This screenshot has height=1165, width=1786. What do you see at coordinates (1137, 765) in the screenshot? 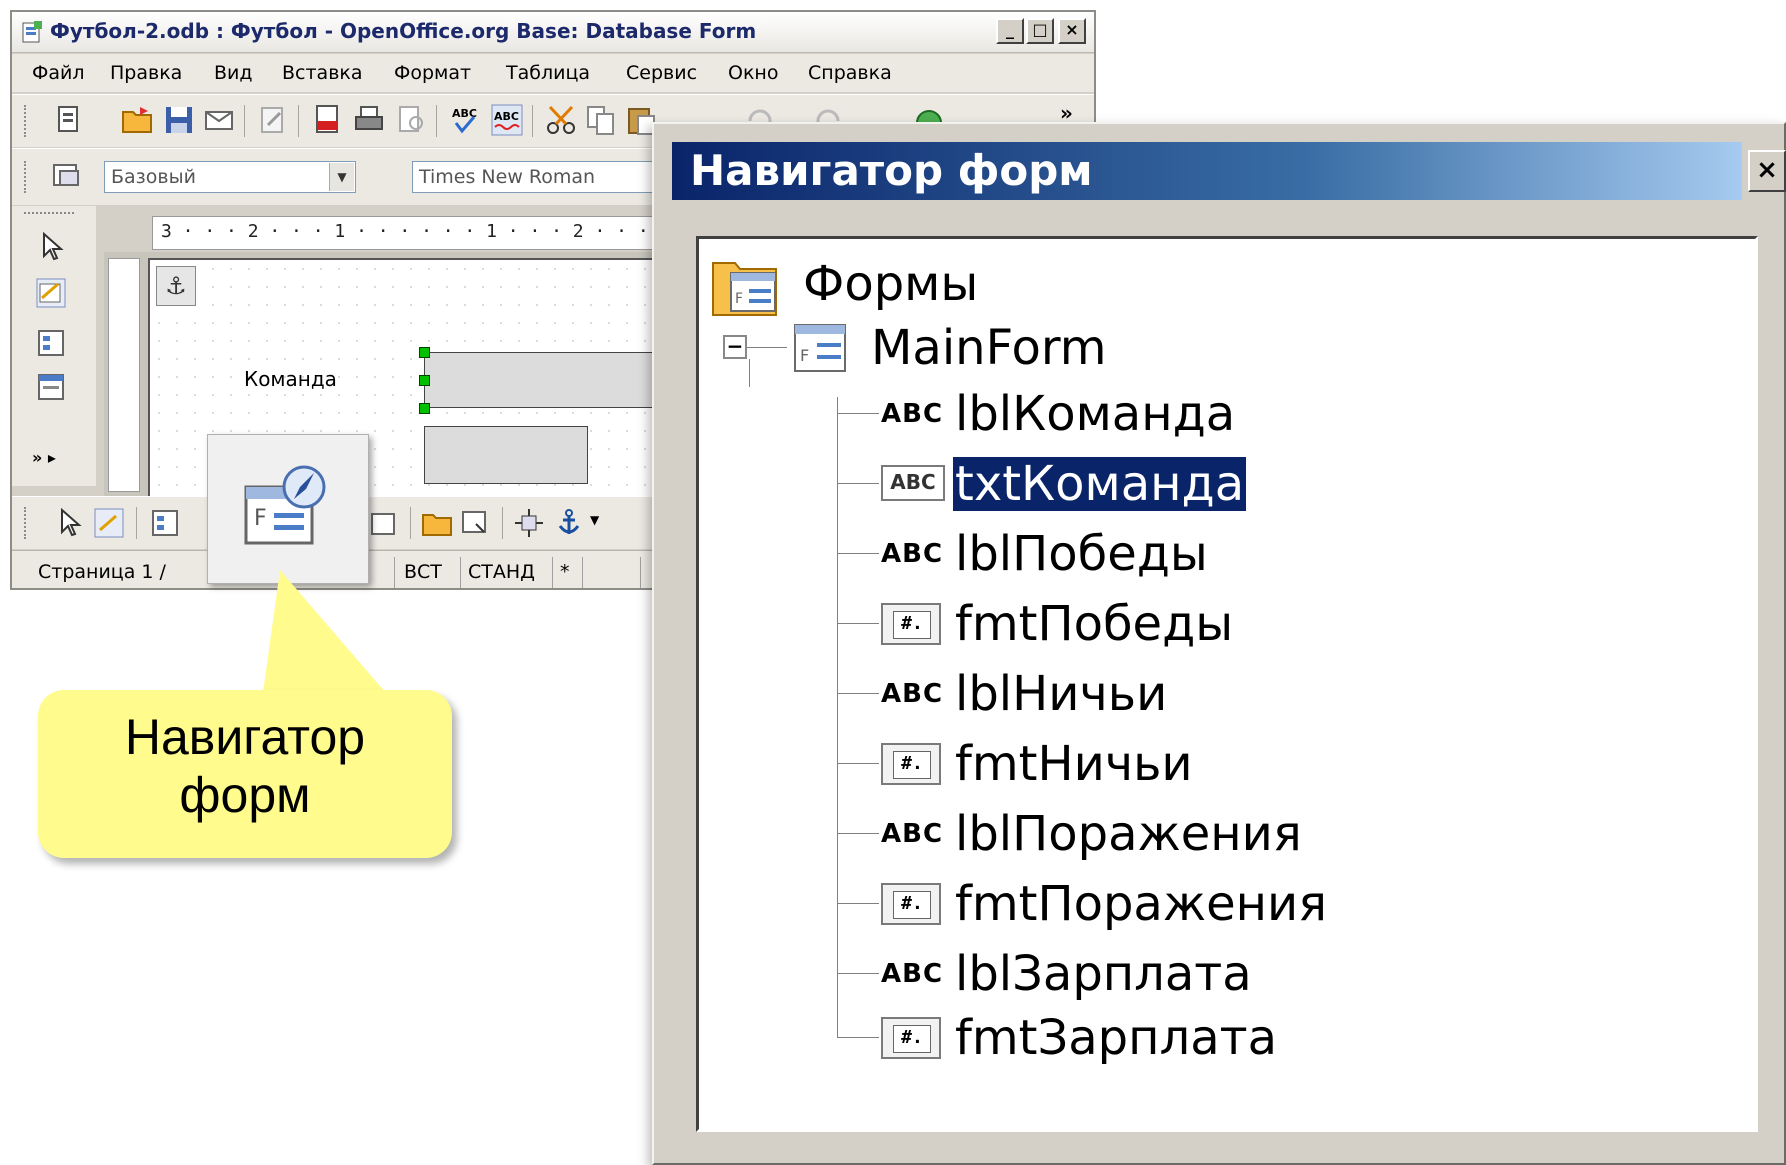
I see `tree-item-control: #. fmtНичьи` at bounding box center [1137, 765].